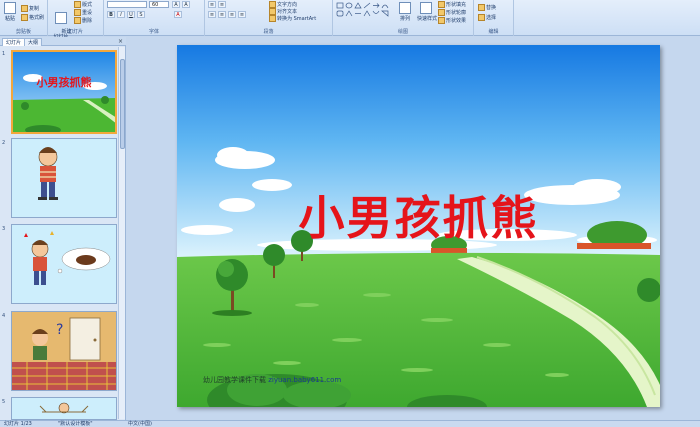 Image resolution: width=700 pixels, height=427 pixels. I want to click on arrange-button: 排列, so click(405, 12).